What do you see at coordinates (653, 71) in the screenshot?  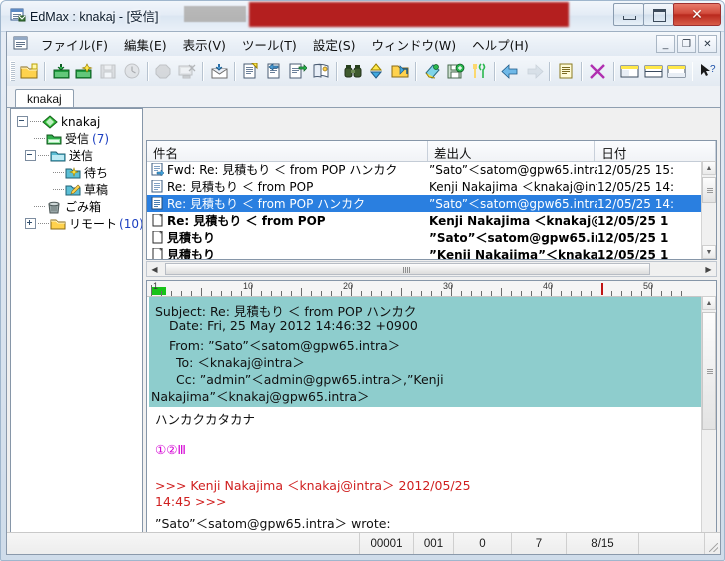 I see `layout-split-button` at bounding box center [653, 71].